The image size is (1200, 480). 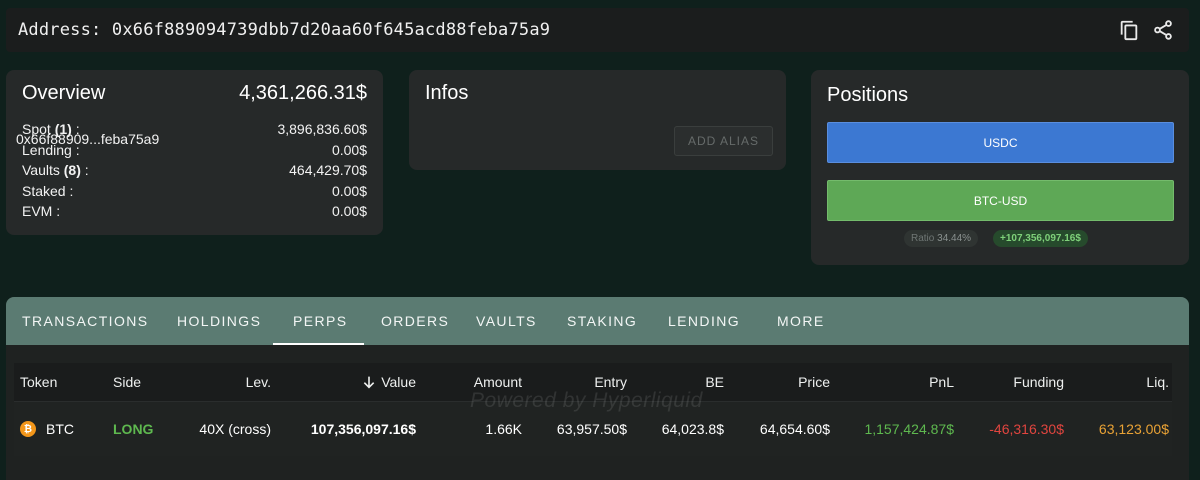 I want to click on tab-vaults: VAULTS, so click(x=506, y=321).